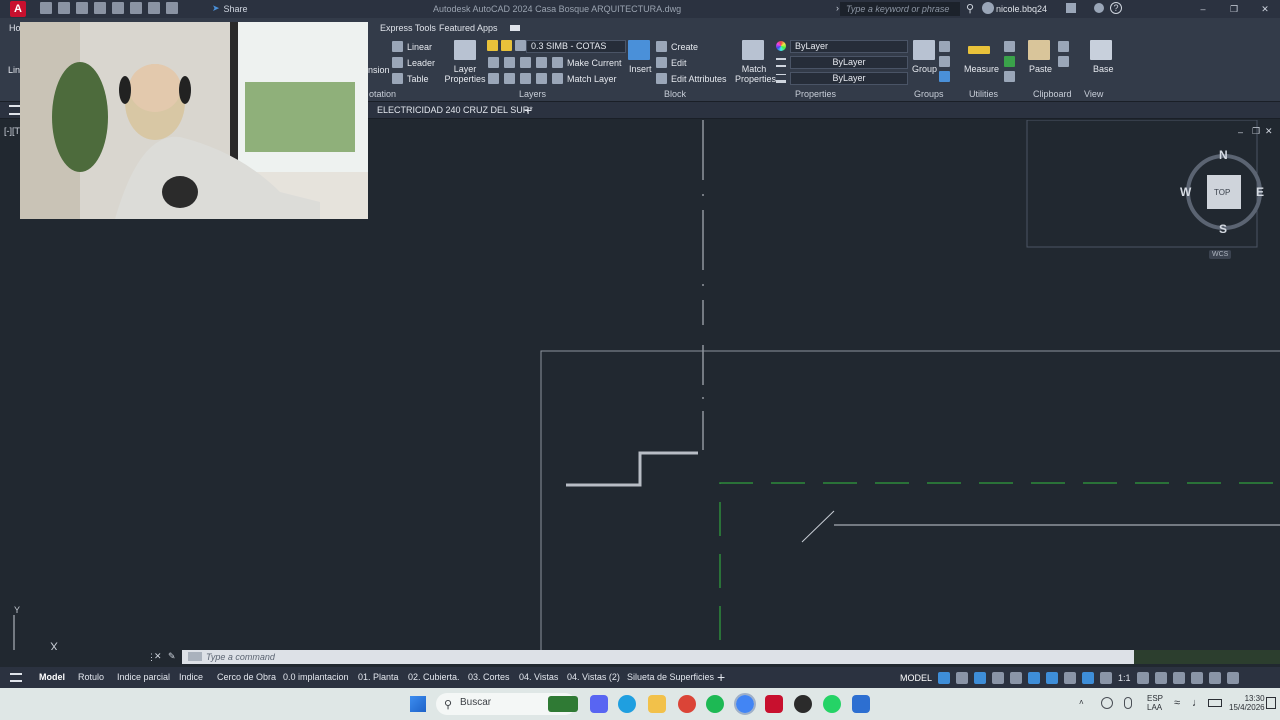  I want to click on search-input: Type a keyword or phrase, so click(900, 9).